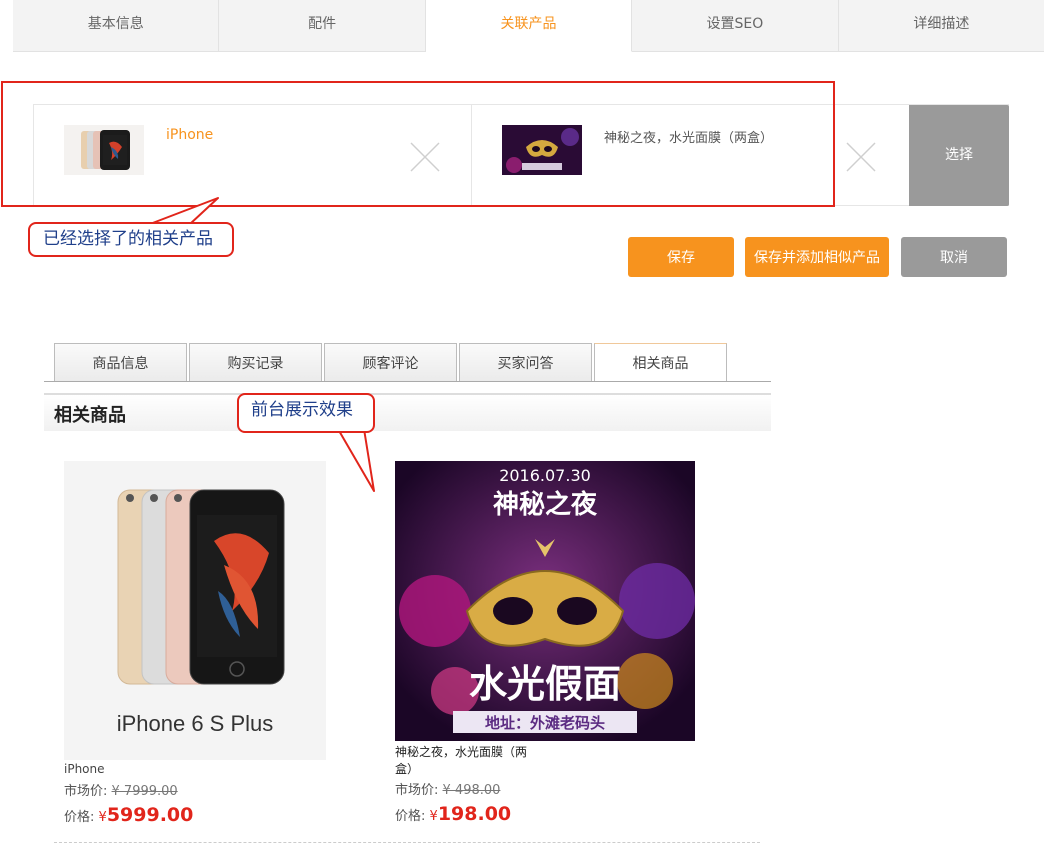  Describe the element at coordinates (90, 415) in the screenshot. I see `section-title: 相关商品` at that location.